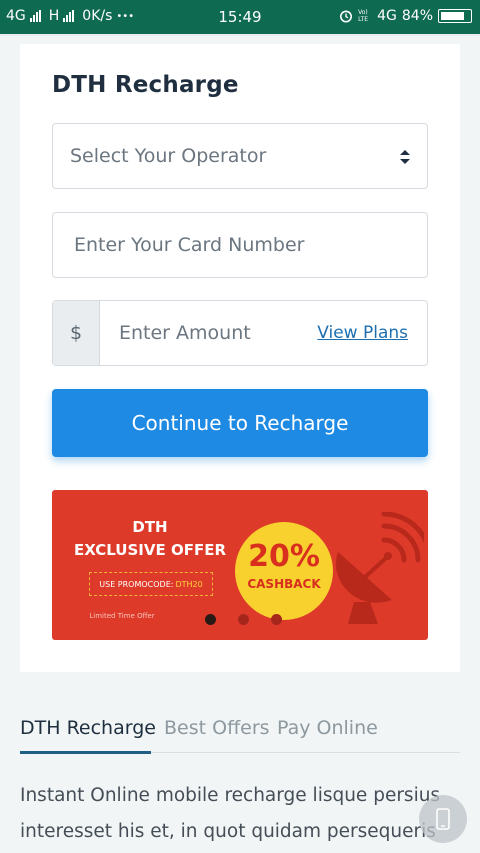 The width and height of the screenshot is (480, 853). I want to click on card-number-placeholder: Enter Your Card Number, so click(189, 245).